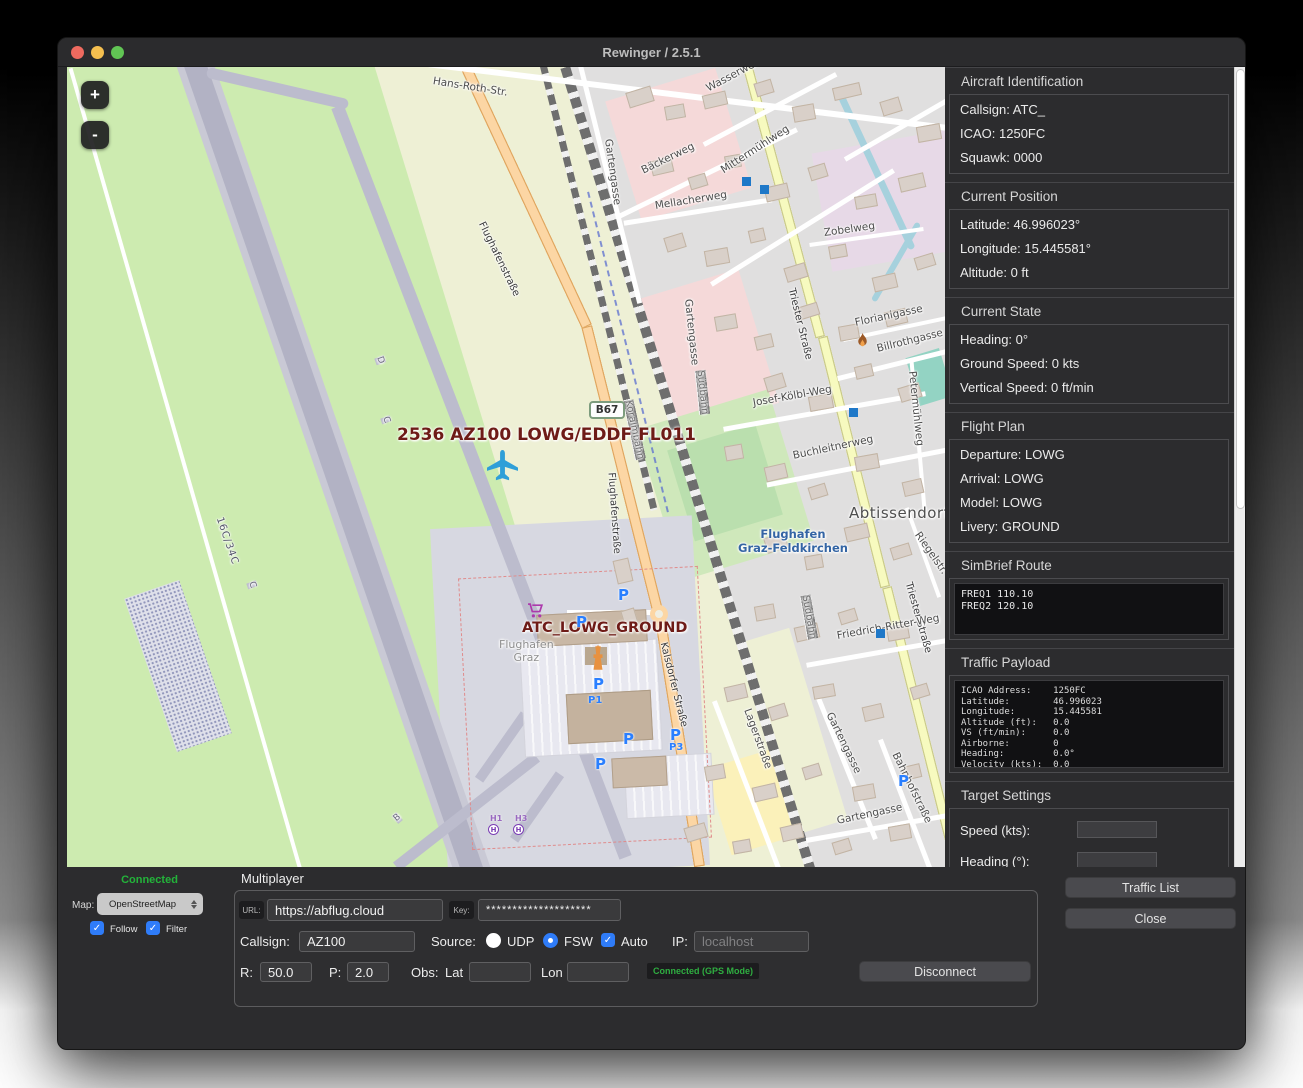  Describe the element at coordinates (251, 910) in the screenshot. I see `url-label: URL:` at that location.